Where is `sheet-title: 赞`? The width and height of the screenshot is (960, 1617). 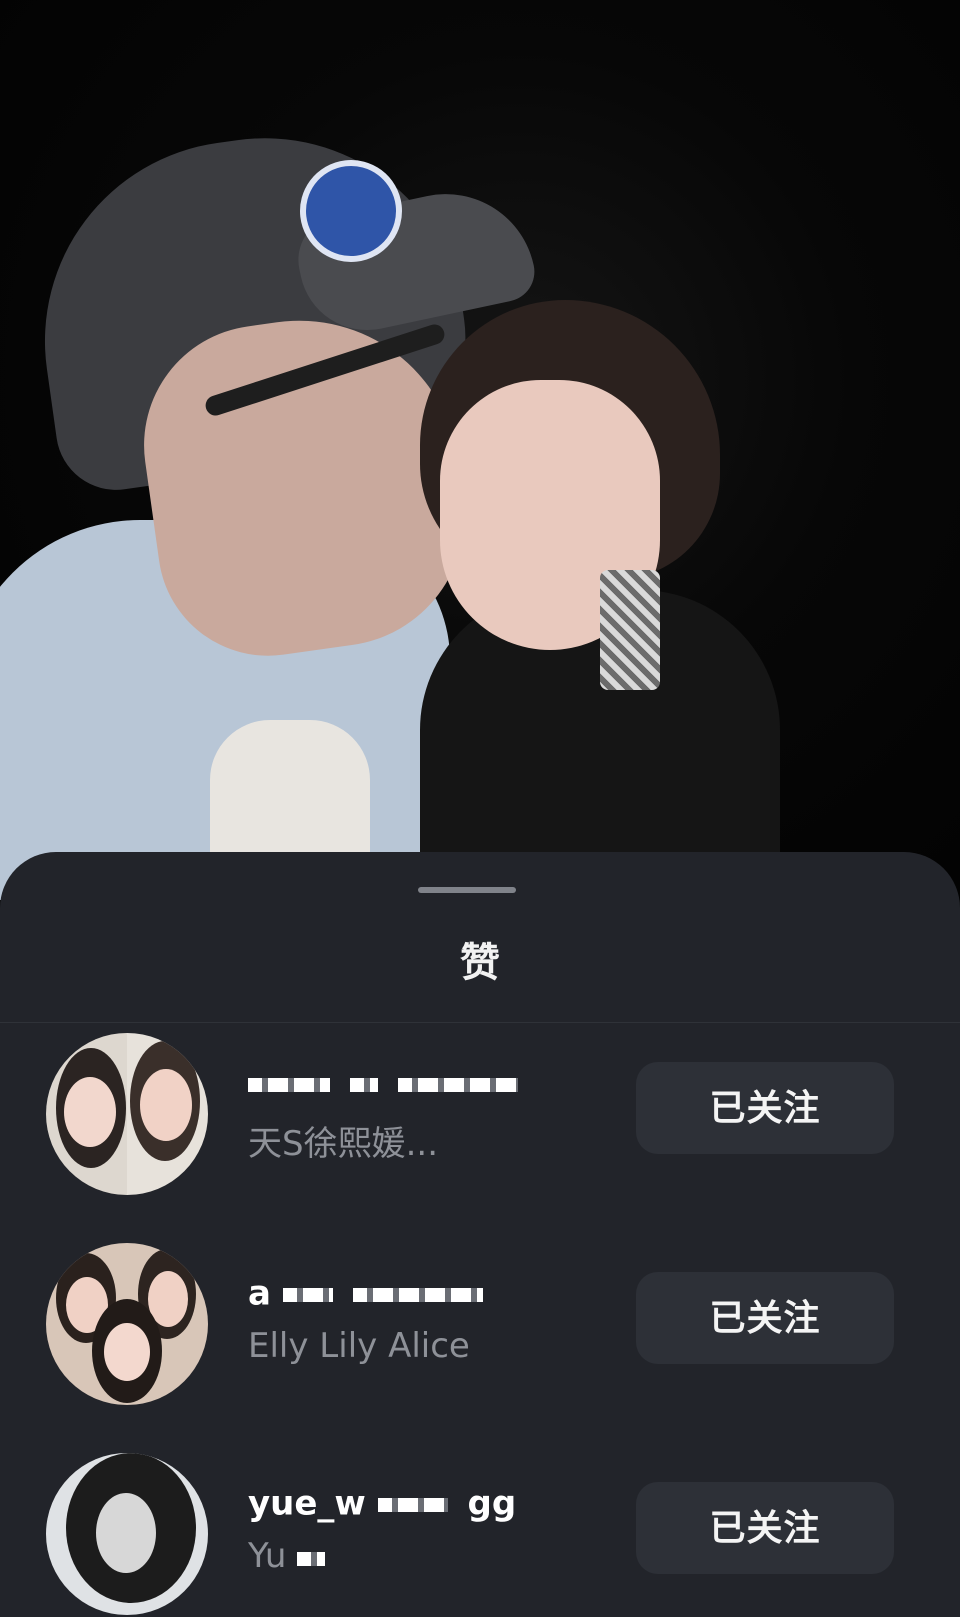
sheet-title: 赞 is located at coordinates (480, 963).